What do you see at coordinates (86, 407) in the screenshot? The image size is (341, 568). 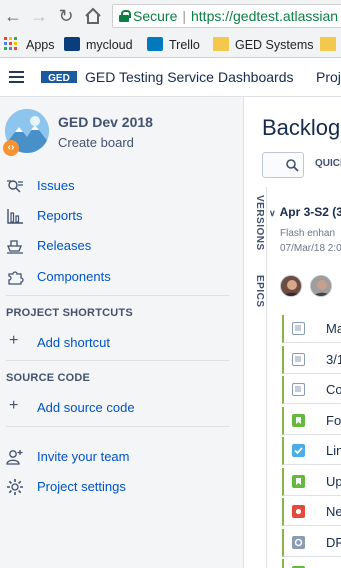 I see `add-source-code-label: Add source code` at bounding box center [86, 407].